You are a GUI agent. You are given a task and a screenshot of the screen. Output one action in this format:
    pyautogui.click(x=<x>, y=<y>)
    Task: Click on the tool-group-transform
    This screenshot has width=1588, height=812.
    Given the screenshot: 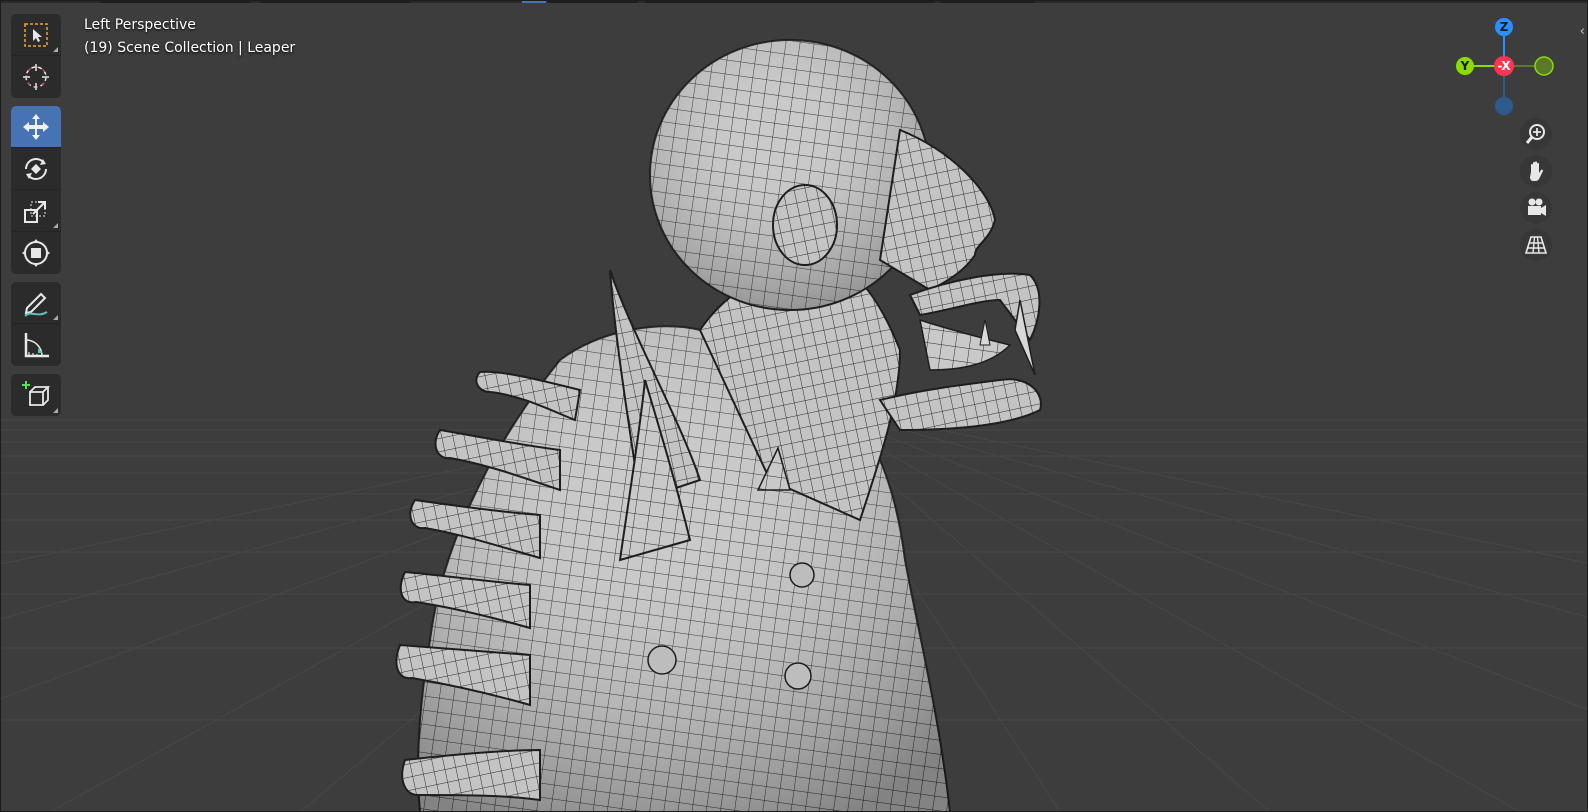 What is the action you would take?
    pyautogui.click(x=36, y=56)
    